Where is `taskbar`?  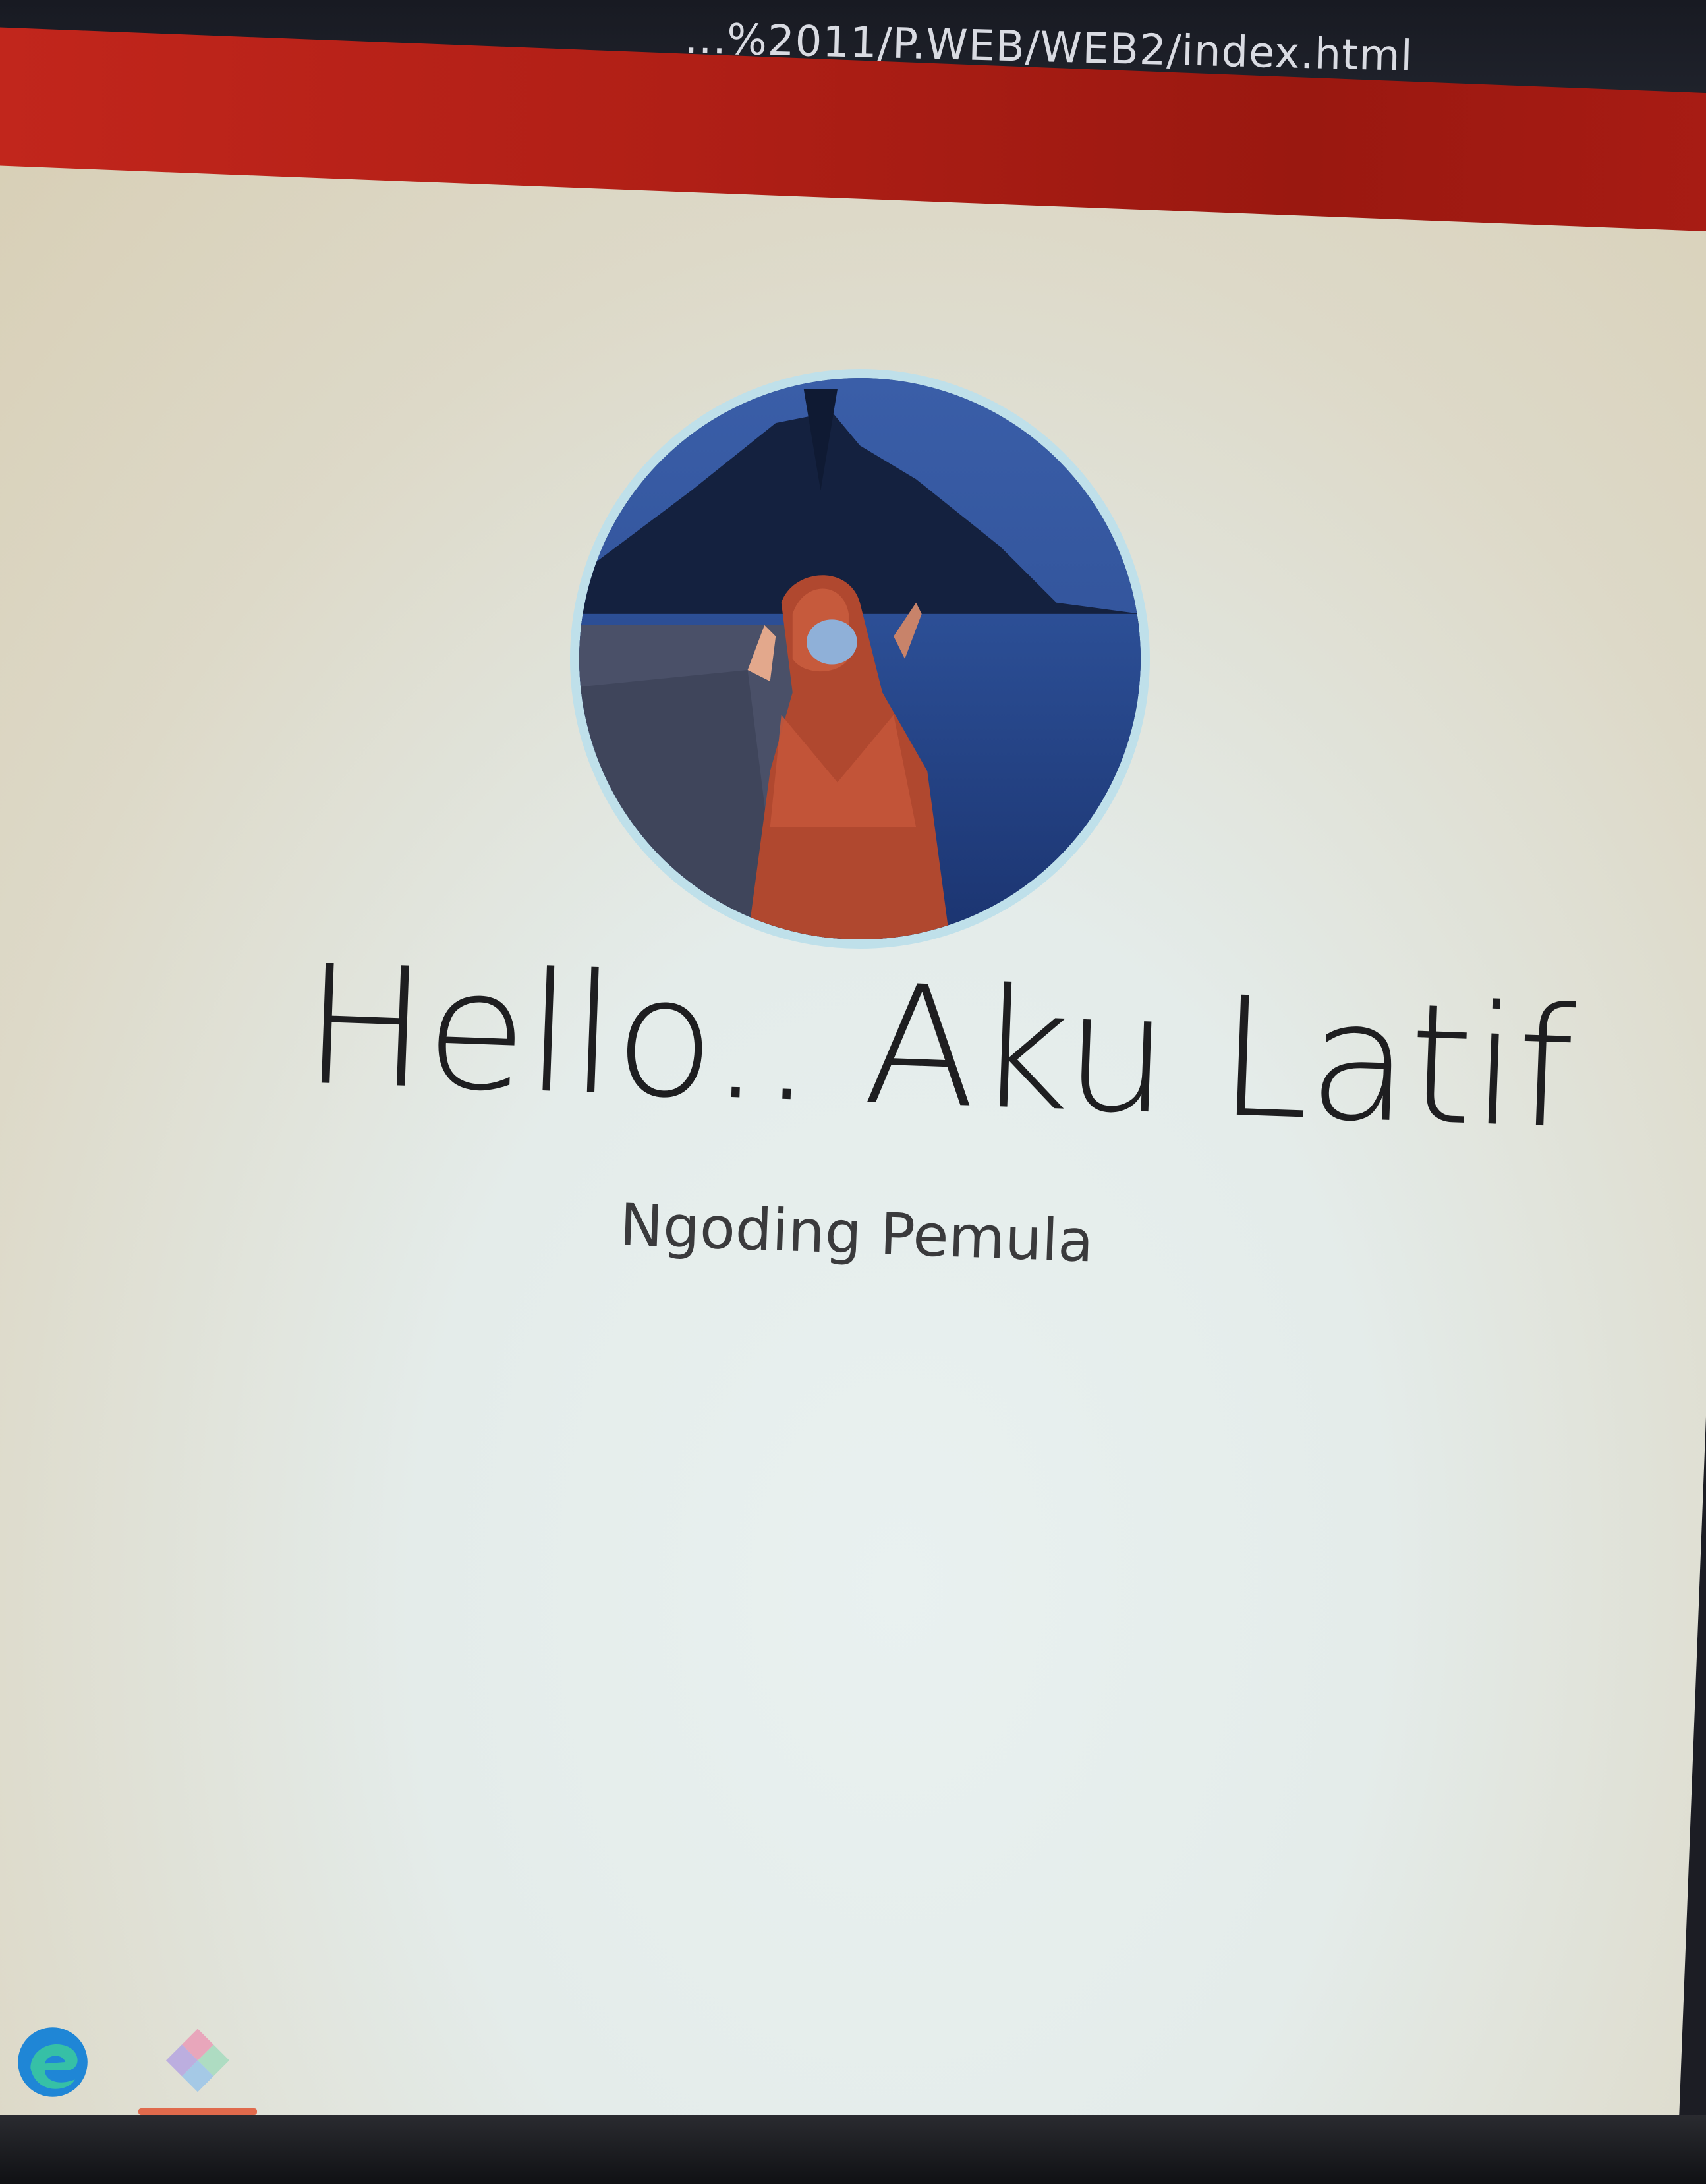
taskbar is located at coordinates (853, 2149).